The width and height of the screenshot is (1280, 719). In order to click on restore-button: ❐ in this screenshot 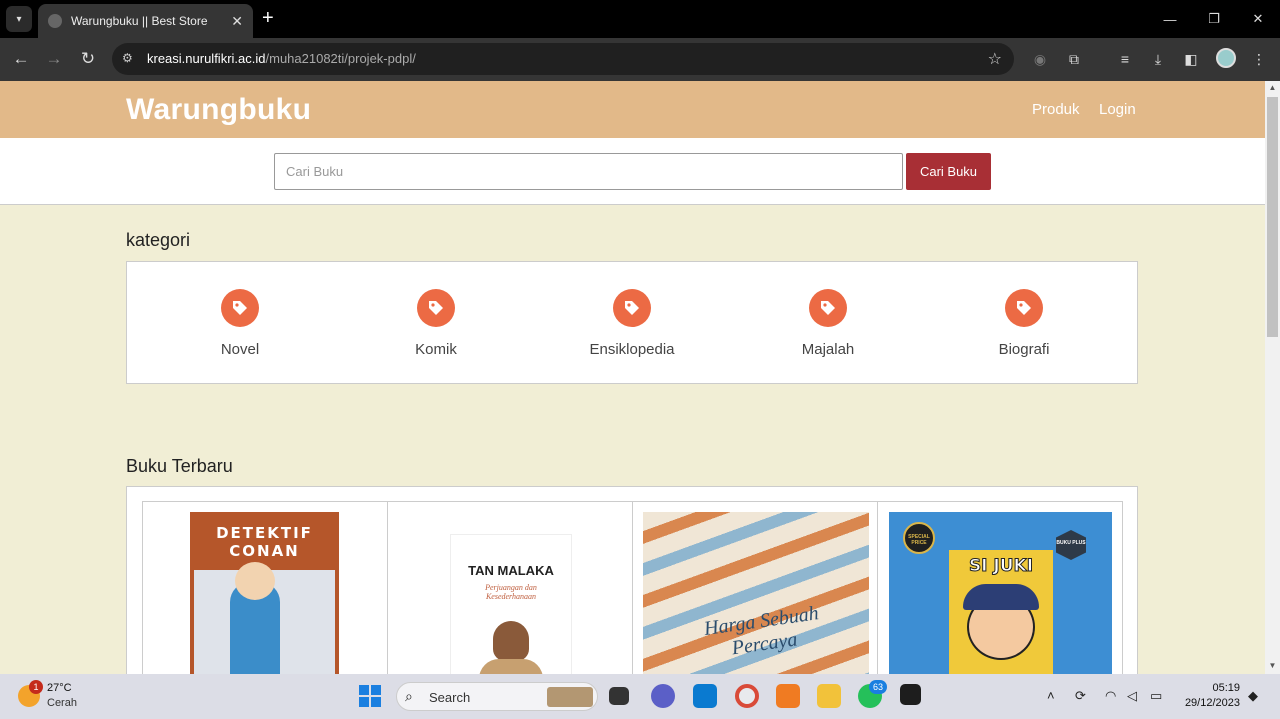, I will do `click(1214, 19)`.